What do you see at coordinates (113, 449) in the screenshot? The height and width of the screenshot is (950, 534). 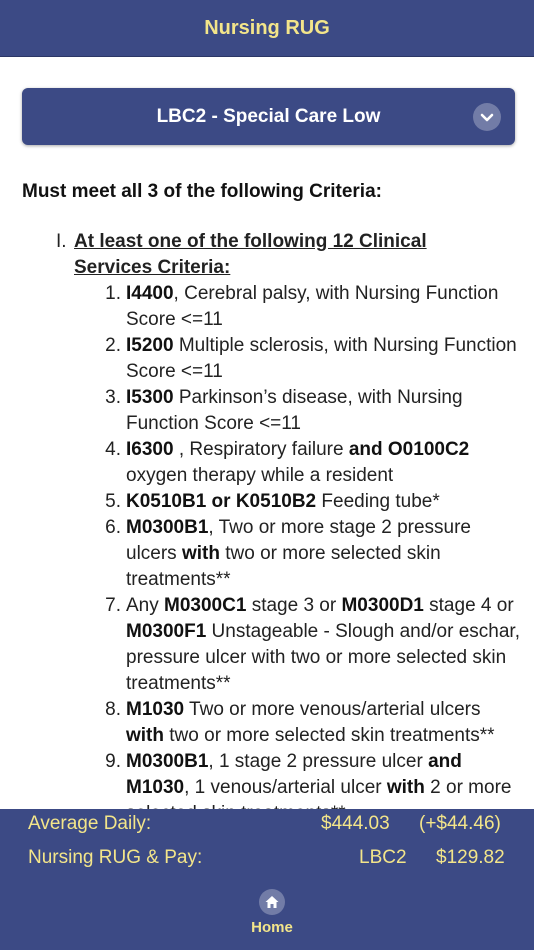 I see `criteria-item-number: 4.` at bounding box center [113, 449].